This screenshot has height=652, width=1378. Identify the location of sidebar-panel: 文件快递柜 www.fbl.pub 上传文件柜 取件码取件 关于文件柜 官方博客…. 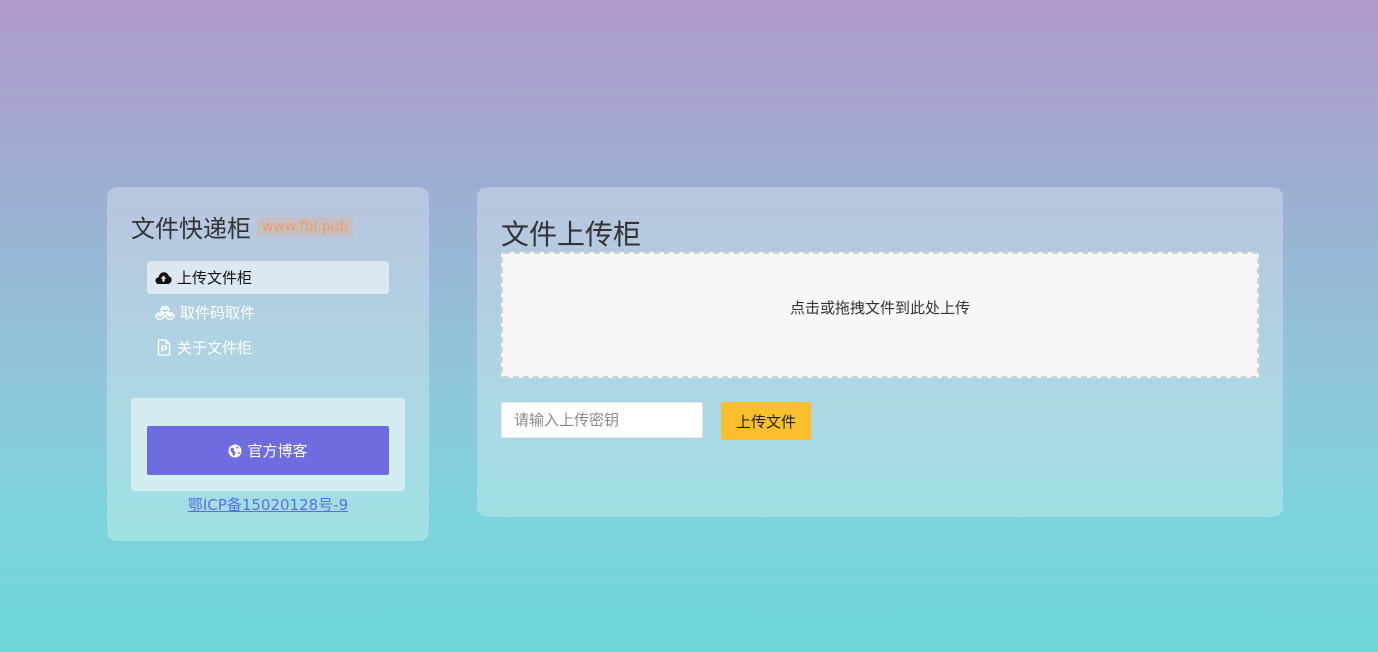
(268, 364).